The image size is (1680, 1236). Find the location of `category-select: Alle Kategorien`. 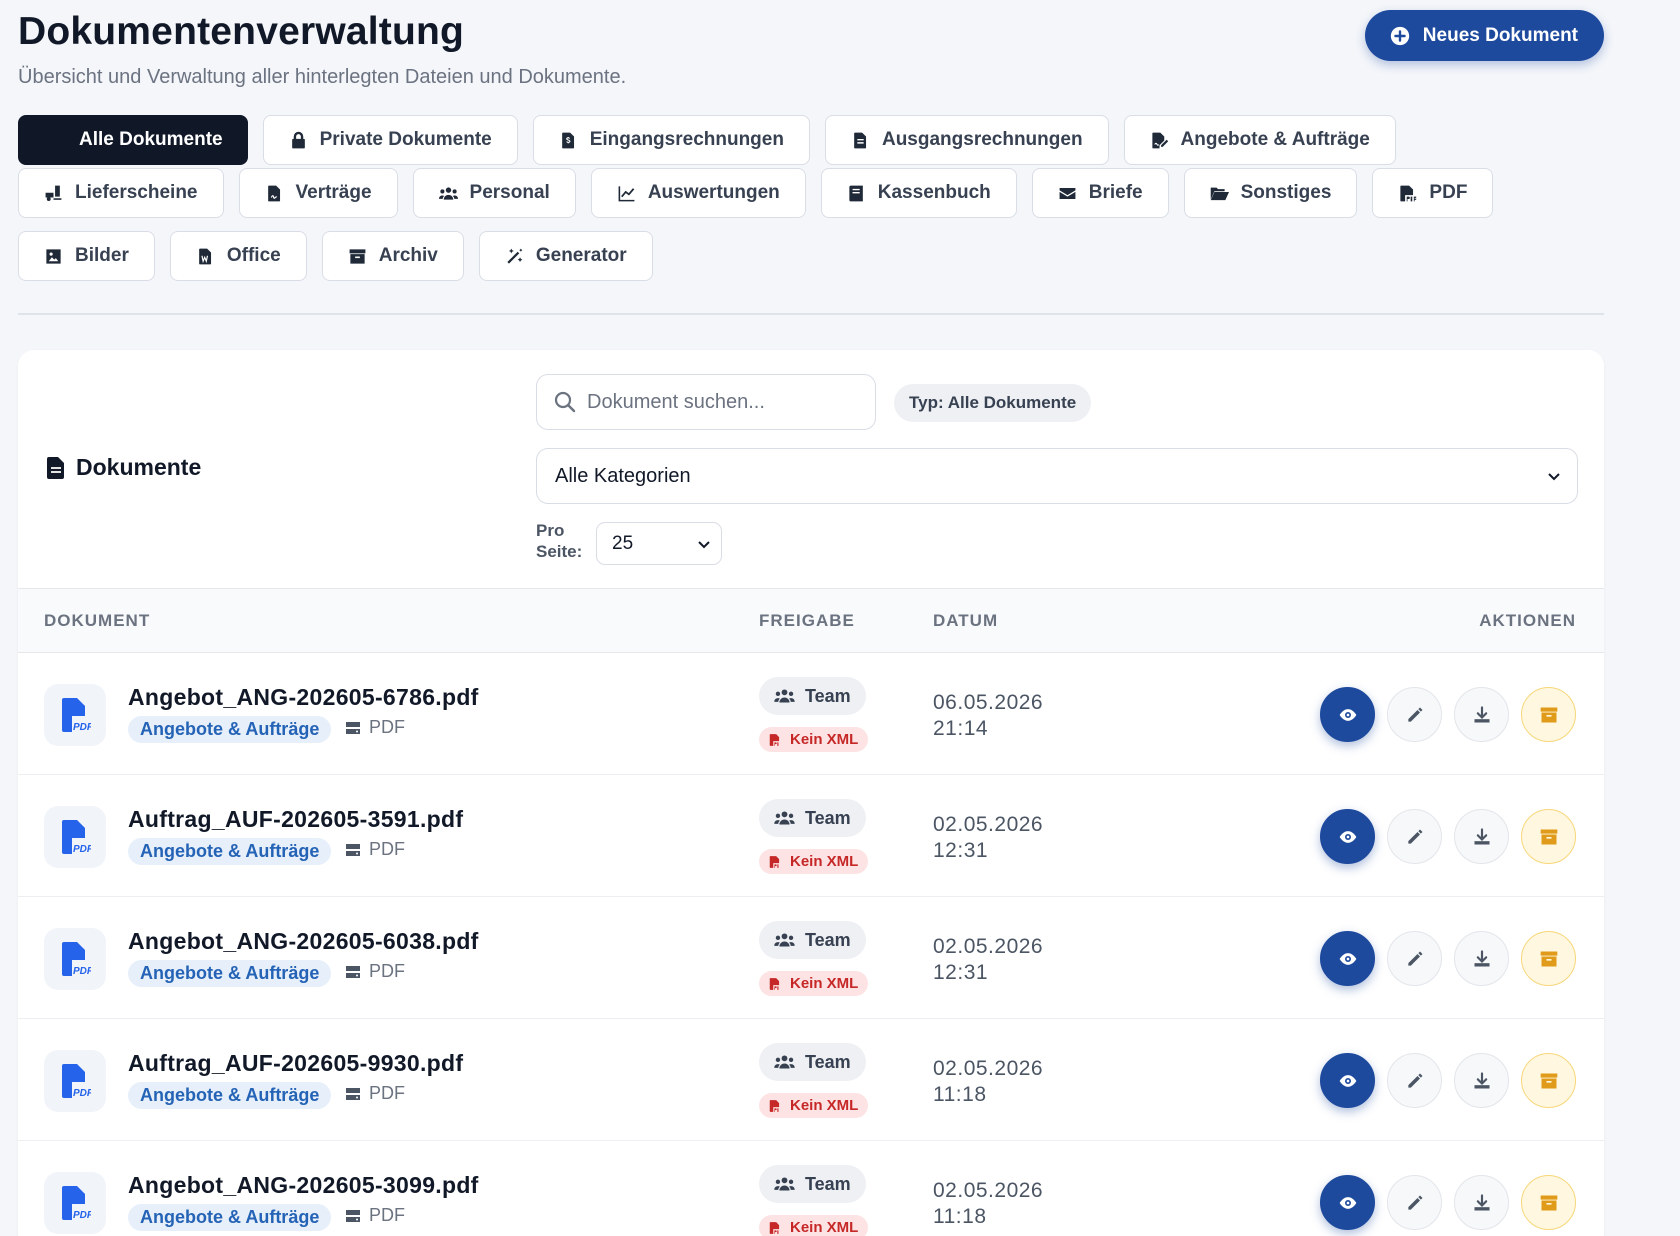

category-select: Alle Kategorien is located at coordinates (1057, 476).